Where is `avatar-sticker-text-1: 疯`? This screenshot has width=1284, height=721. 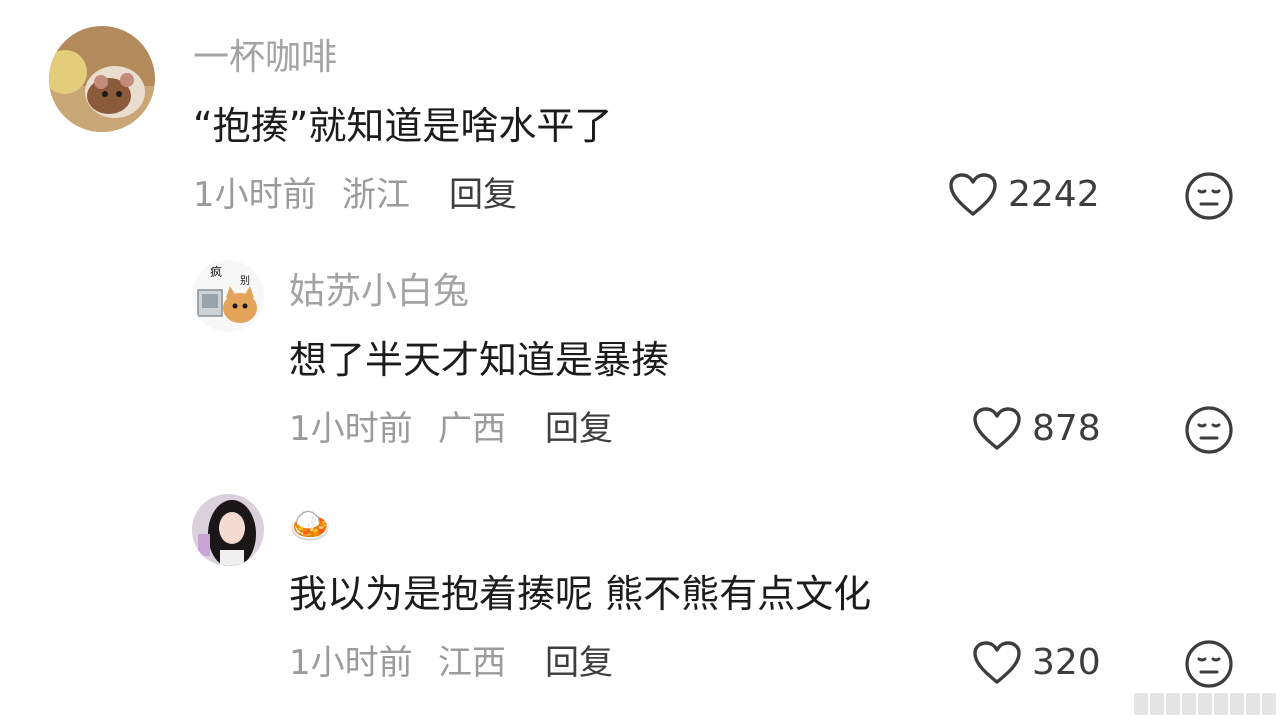
avatar-sticker-text-1: 疯 is located at coordinates (216, 271).